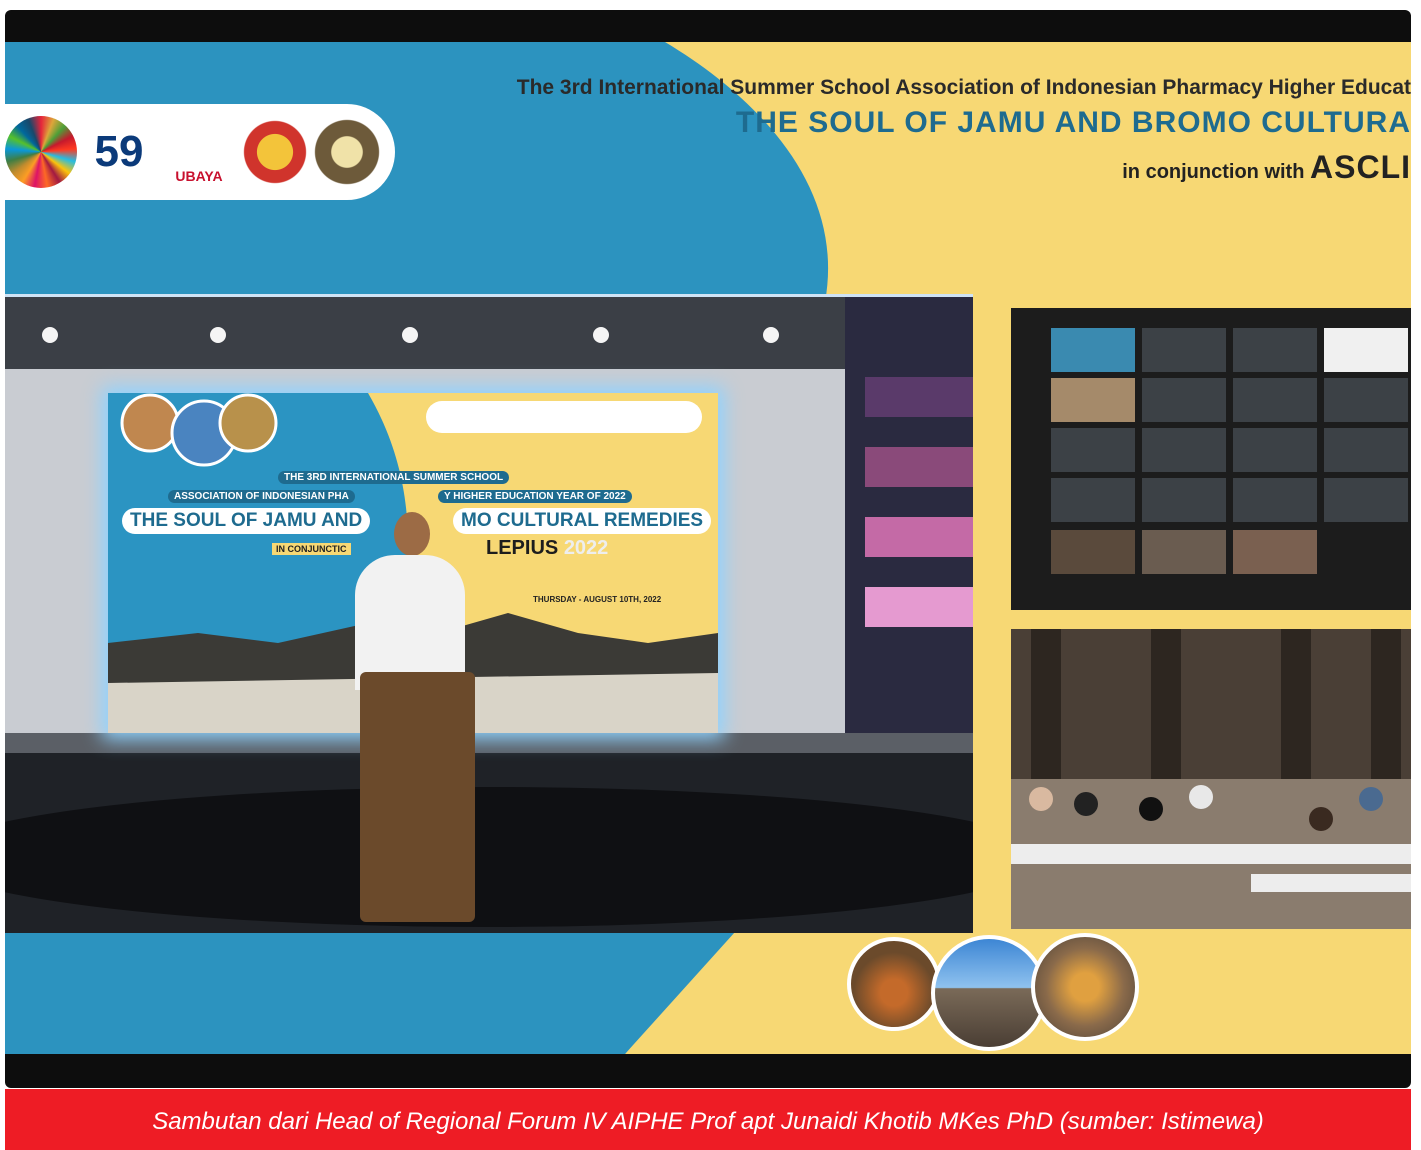 This screenshot has width=1421, height=1150. What do you see at coordinates (199, 176) in the screenshot?
I see `ubaya-logo-text: UBAYA` at bounding box center [199, 176].